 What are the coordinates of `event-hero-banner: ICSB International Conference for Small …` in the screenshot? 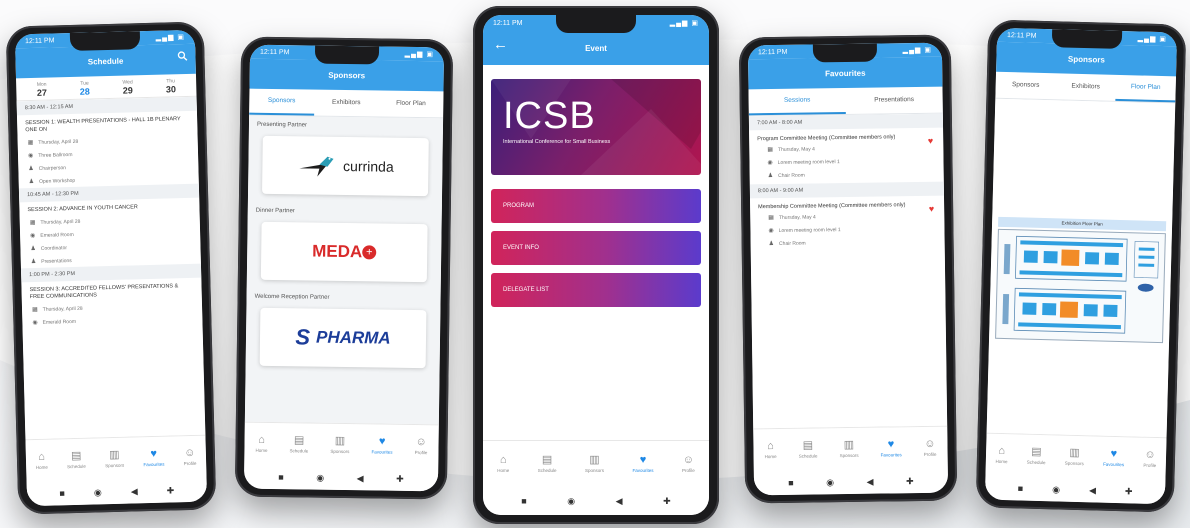 It's located at (596, 127).